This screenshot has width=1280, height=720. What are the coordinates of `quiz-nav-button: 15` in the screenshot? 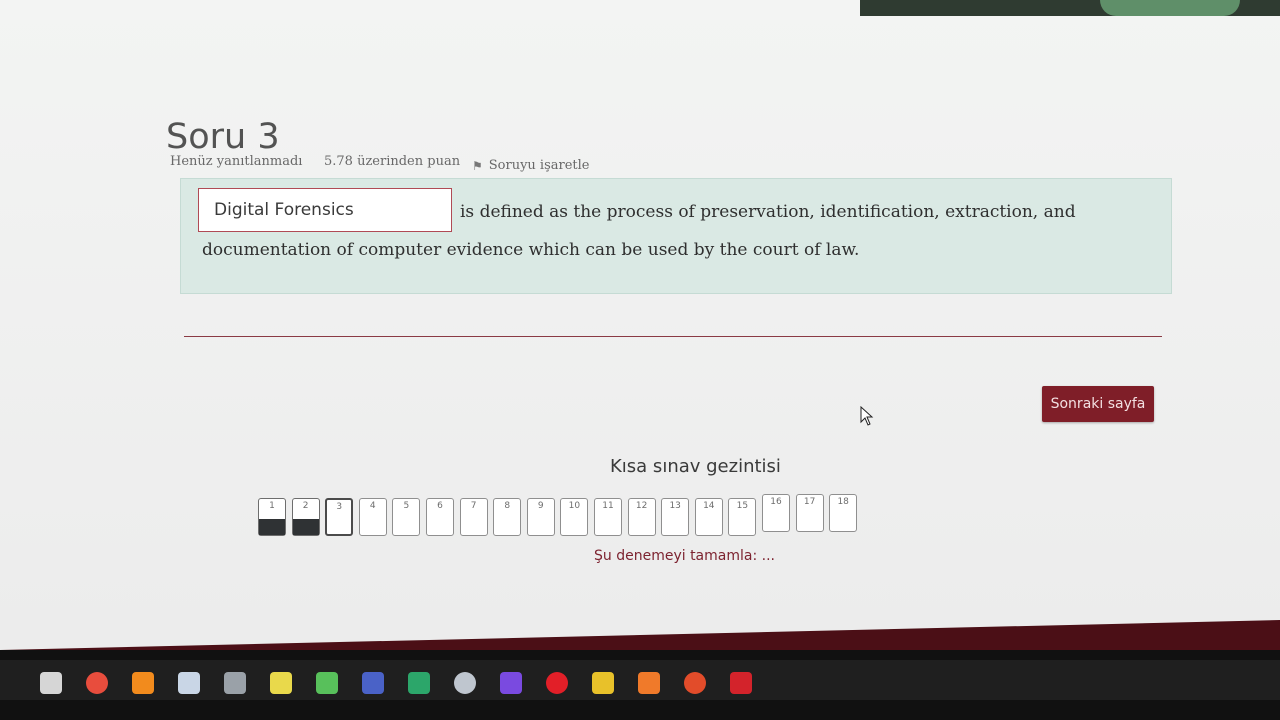 It's located at (742, 517).